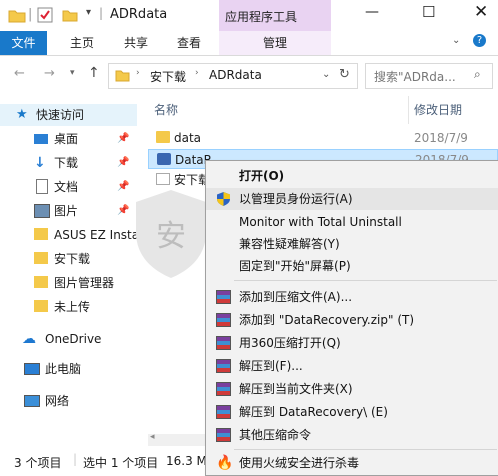 This screenshot has width=498, height=476. Describe the element at coordinates (275, 43) in the screenshot. I see `tab-manage: 管理` at that location.